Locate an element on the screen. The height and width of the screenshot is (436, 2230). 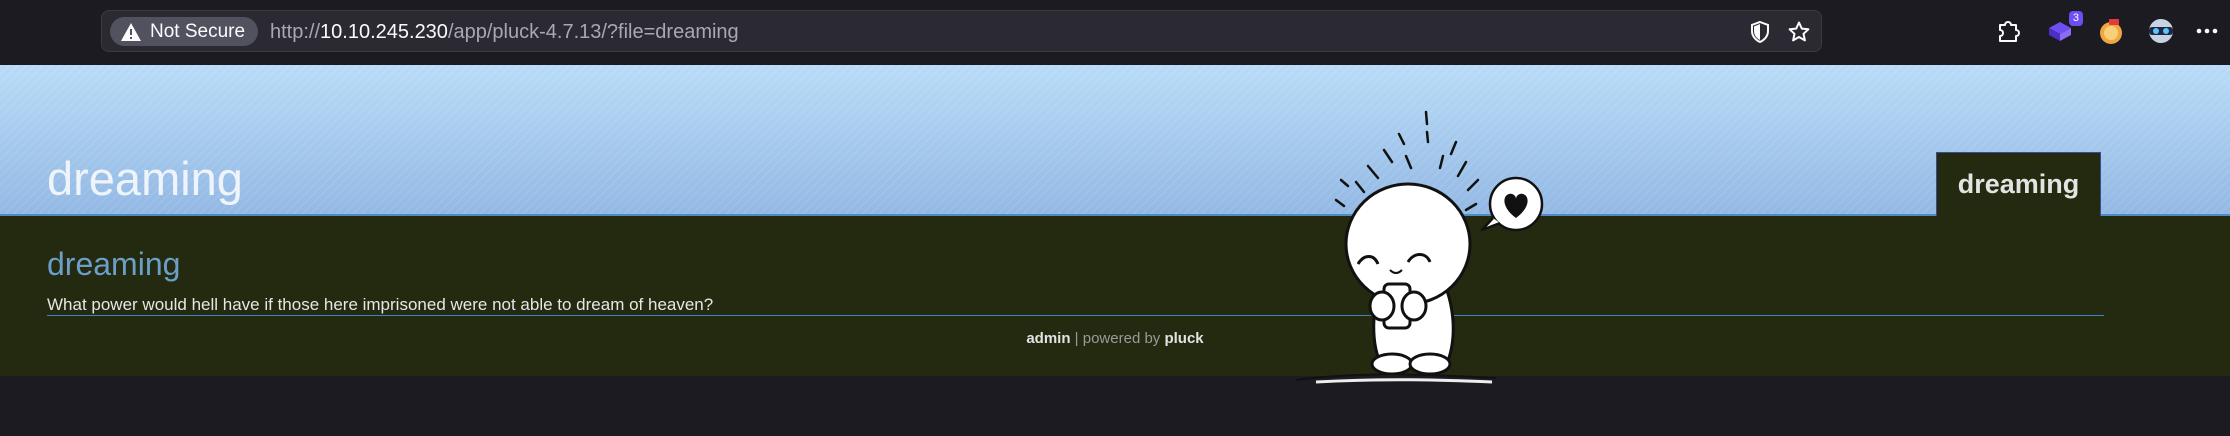
footer: admin | powered by pluck is located at coordinates (1115, 338).